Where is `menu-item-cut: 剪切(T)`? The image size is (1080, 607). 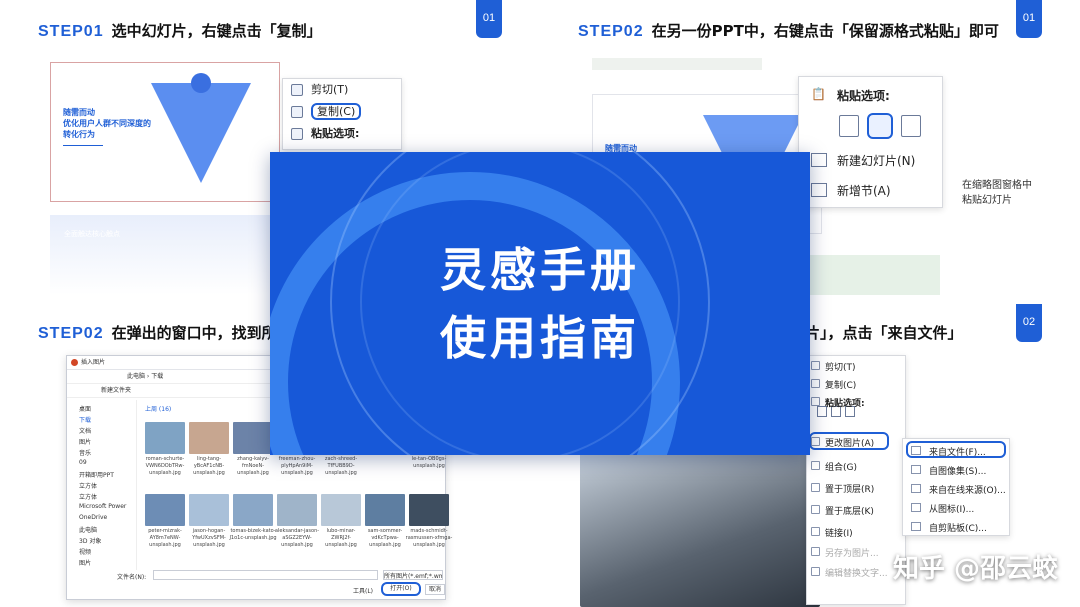 menu-item-cut: 剪切(T) is located at coordinates (342, 90).